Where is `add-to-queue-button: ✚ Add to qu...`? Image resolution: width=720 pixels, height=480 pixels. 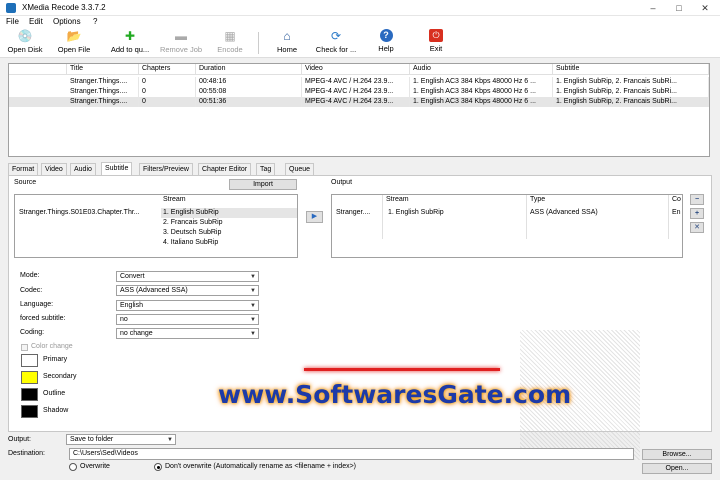
add-to-queue-button: ✚ Add to qu... is located at coordinates (130, 43).